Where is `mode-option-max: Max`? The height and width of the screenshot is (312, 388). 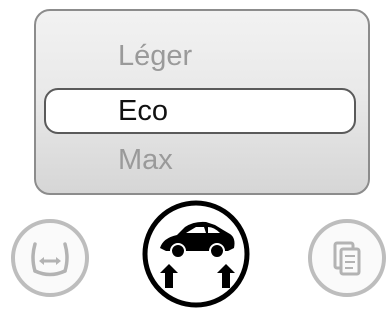
mode-option-max: Max is located at coordinates (202, 160).